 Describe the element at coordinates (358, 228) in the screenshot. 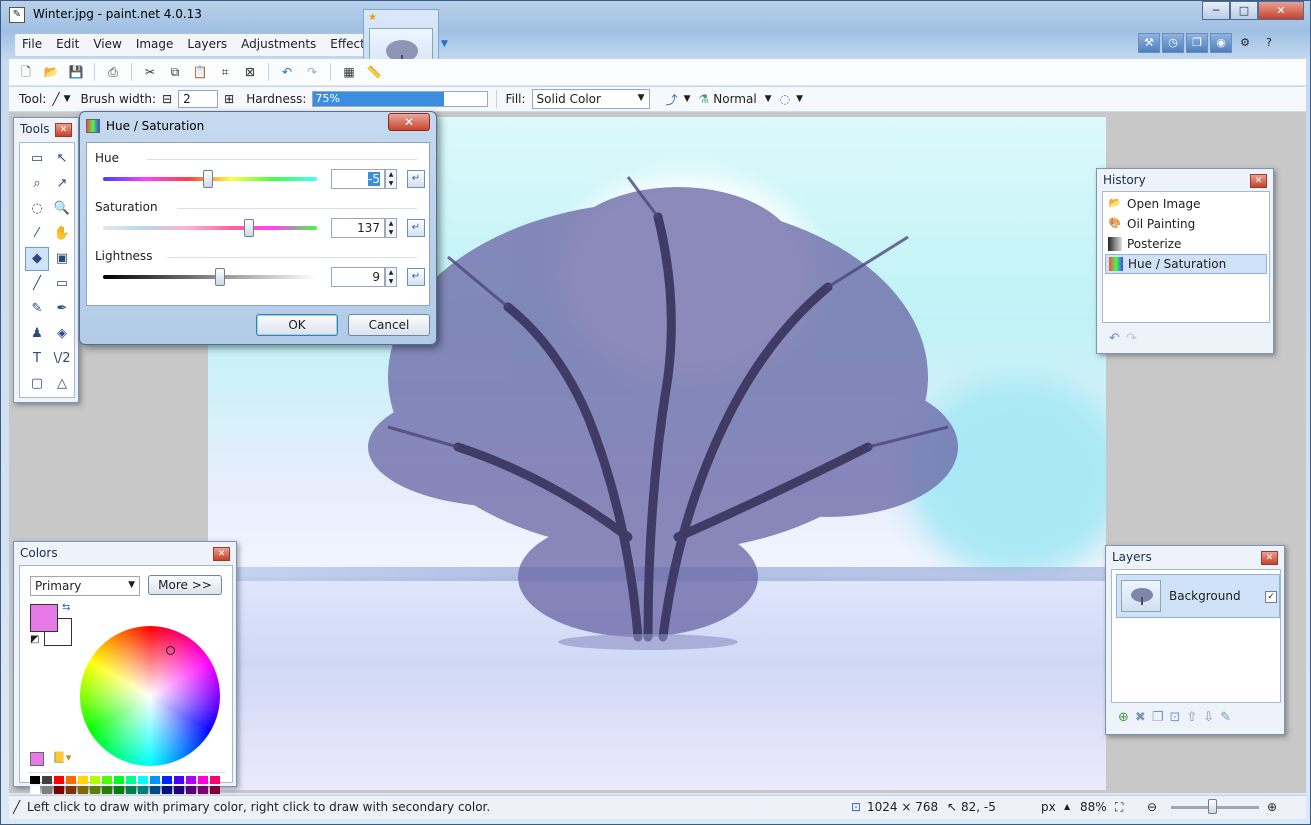

I see `saturation-input: 137` at that location.